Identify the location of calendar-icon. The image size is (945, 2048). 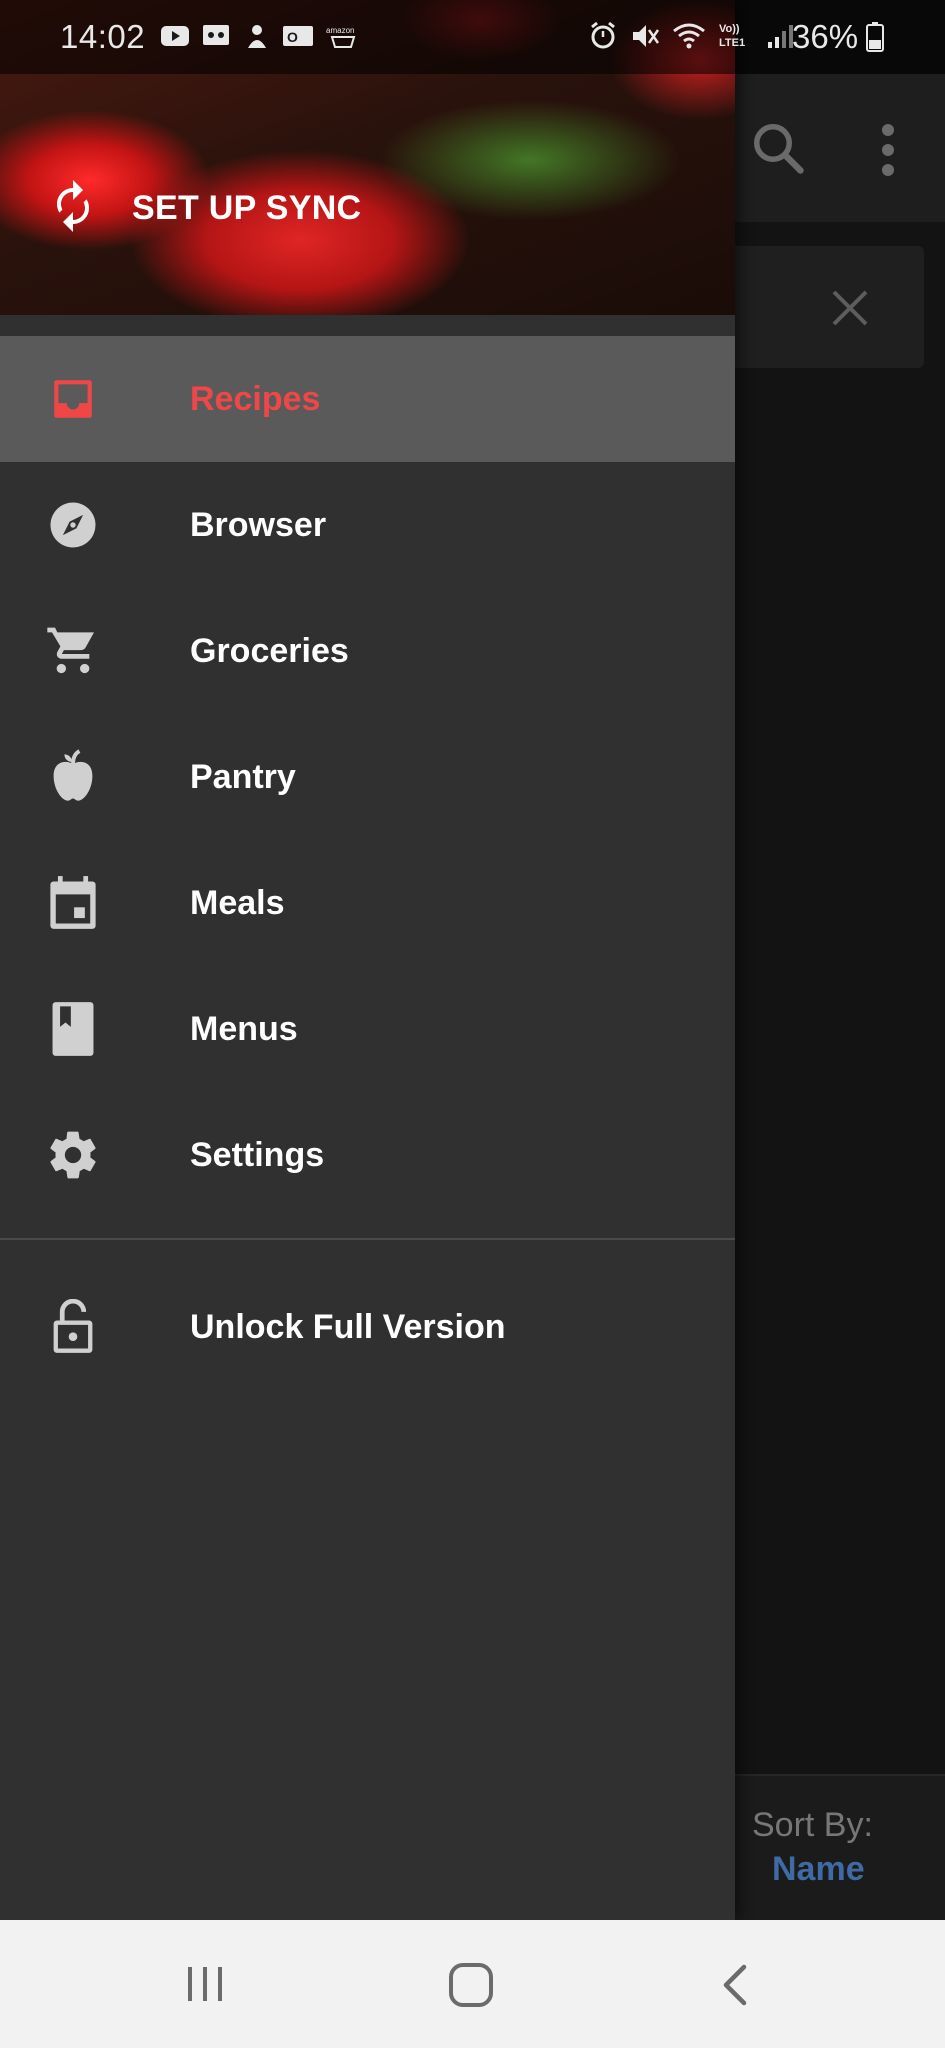
(73, 903).